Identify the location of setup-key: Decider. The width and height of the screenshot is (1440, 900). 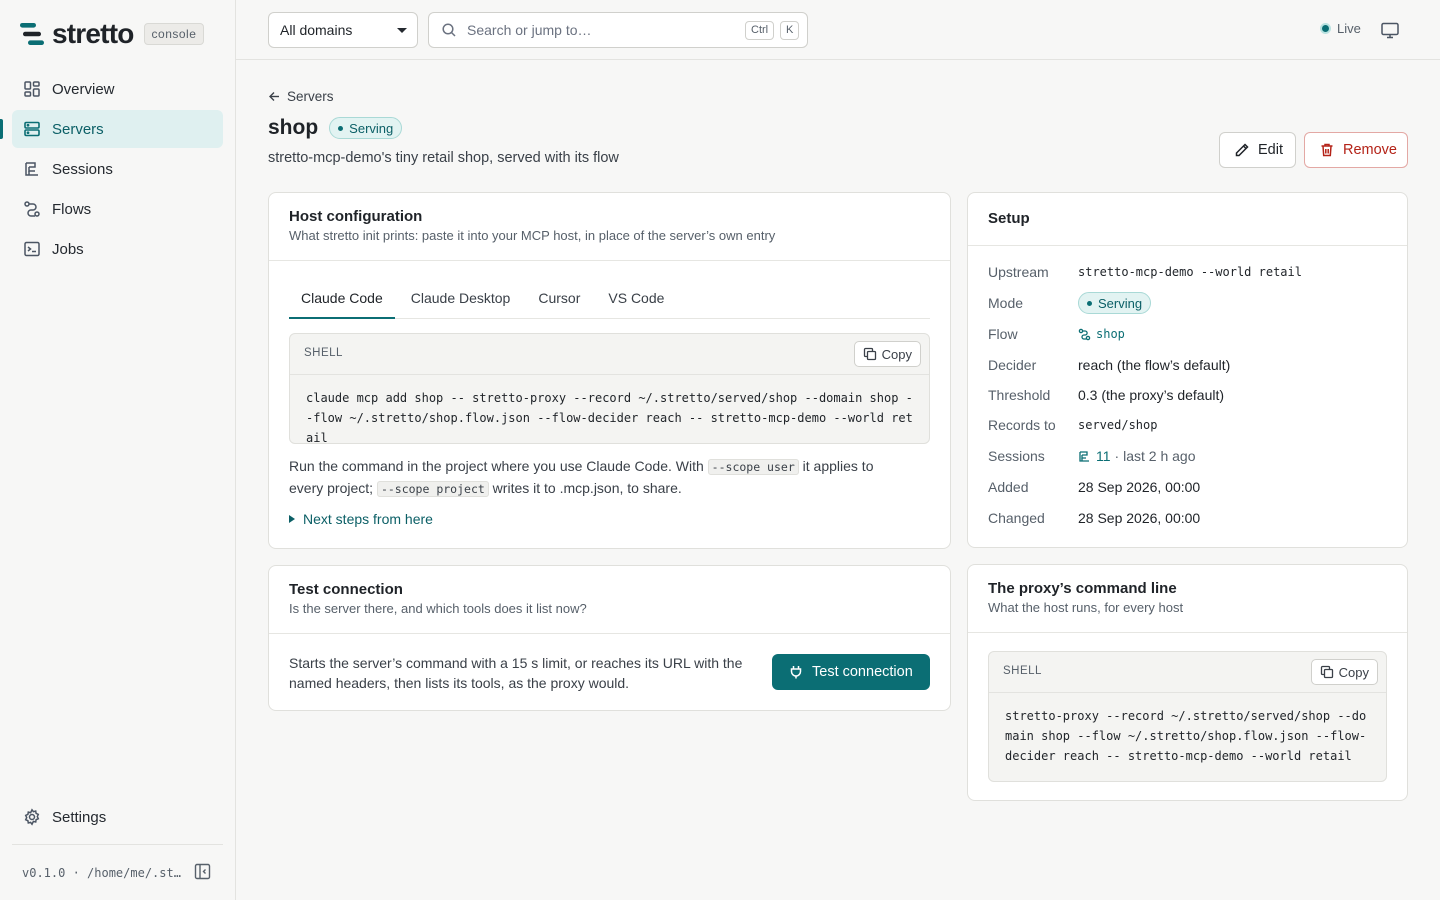
(1012, 365).